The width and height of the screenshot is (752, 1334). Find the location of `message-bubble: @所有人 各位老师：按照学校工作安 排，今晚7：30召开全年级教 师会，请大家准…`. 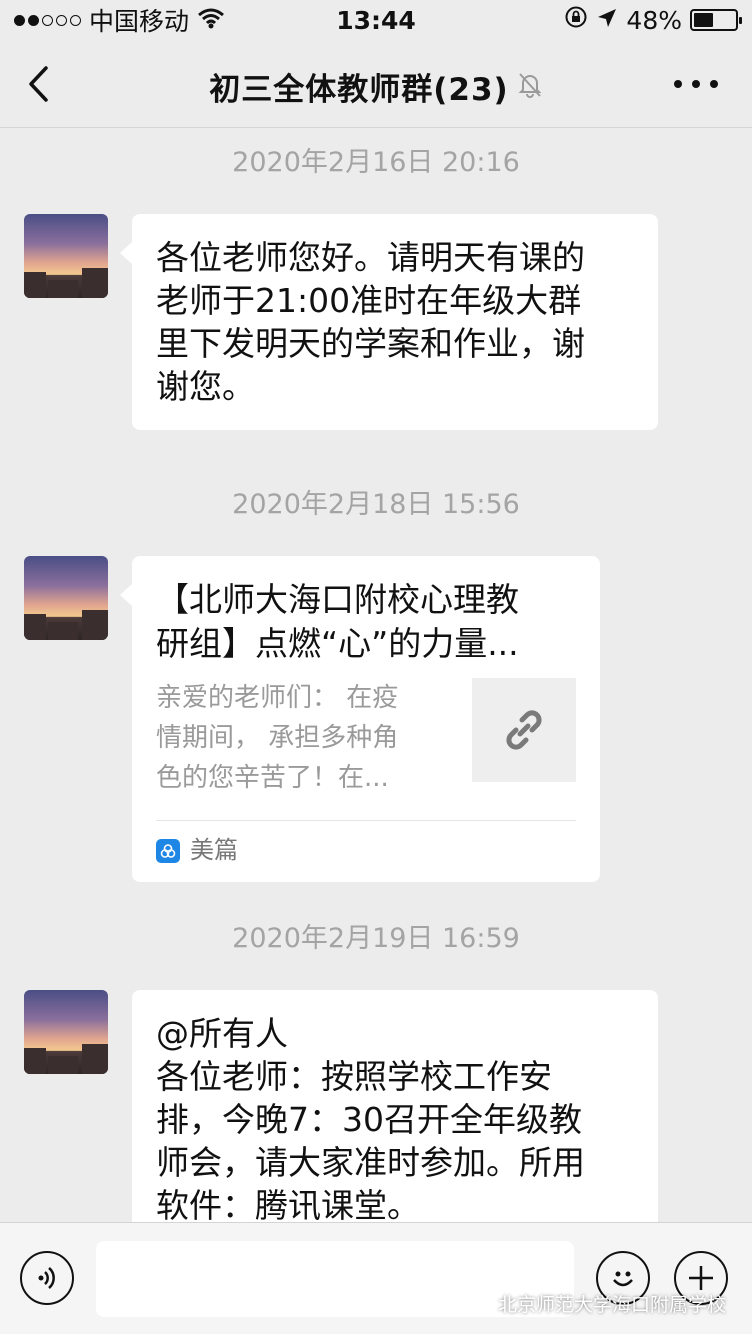

message-bubble: @所有人 各位老师：按照学校工作安 排，今晚7：30召开全年级教 师会，请大家准… is located at coordinates (395, 1110).